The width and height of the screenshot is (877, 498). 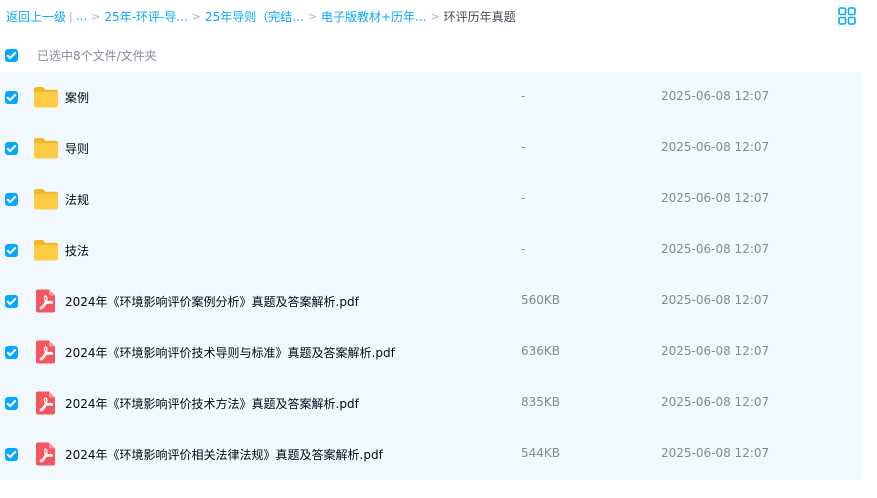 I want to click on grid-view-button, so click(x=847, y=16).